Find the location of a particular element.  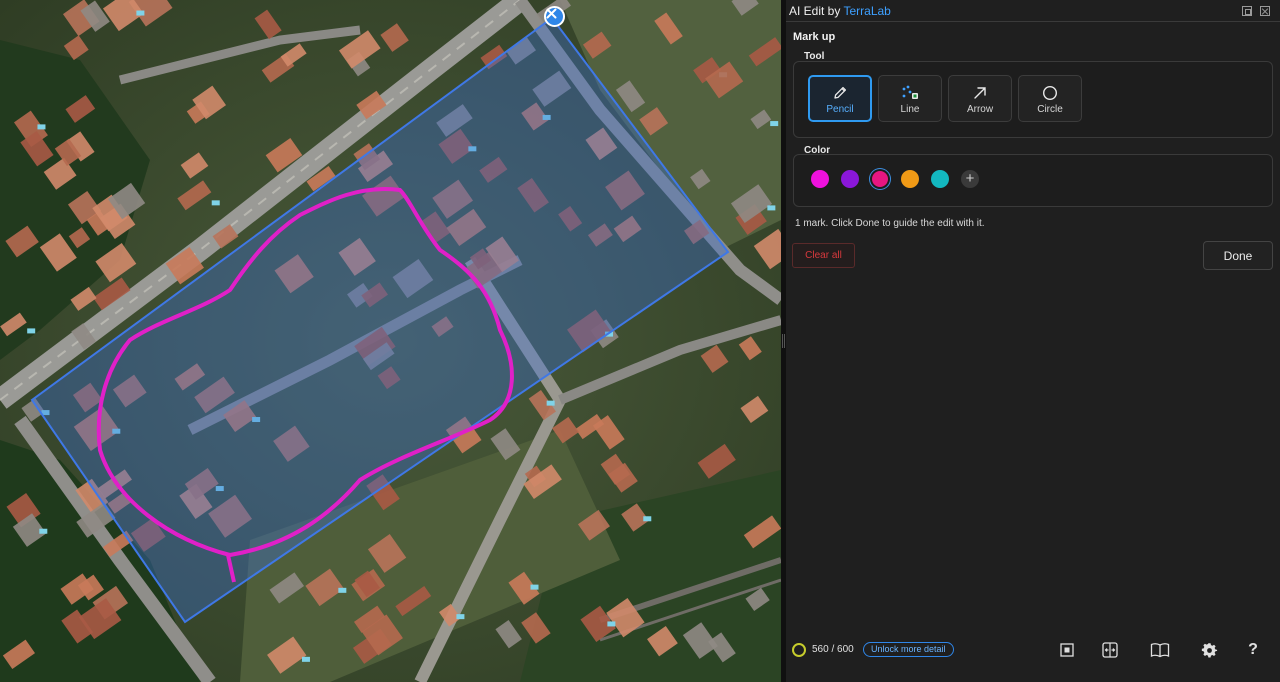

tool-circle-button: Circle is located at coordinates (1050, 98).